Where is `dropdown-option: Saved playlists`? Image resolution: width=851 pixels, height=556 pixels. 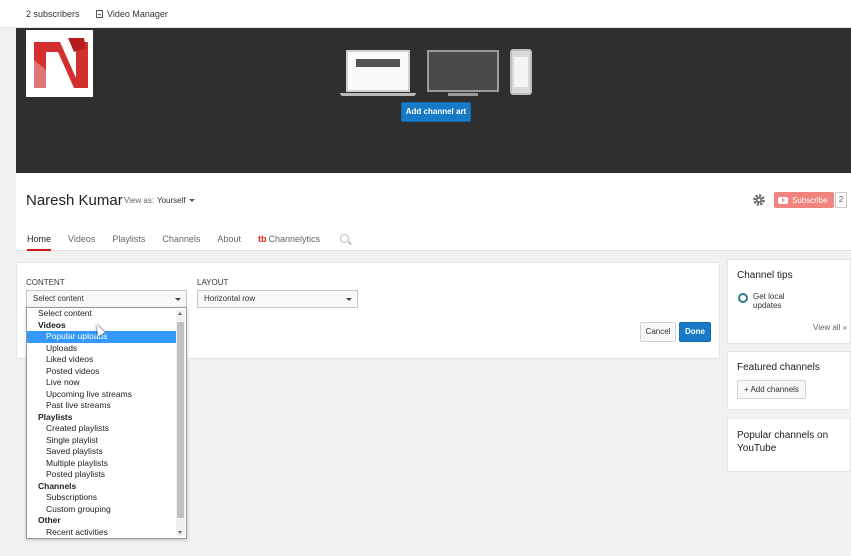
dropdown-option: Saved playlists is located at coordinates (101, 452).